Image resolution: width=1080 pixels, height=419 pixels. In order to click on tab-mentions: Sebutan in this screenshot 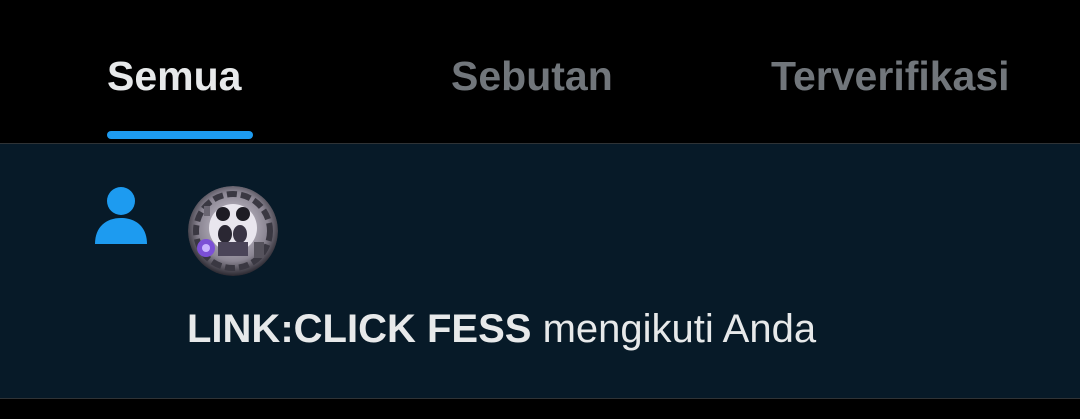, I will do `click(532, 76)`.